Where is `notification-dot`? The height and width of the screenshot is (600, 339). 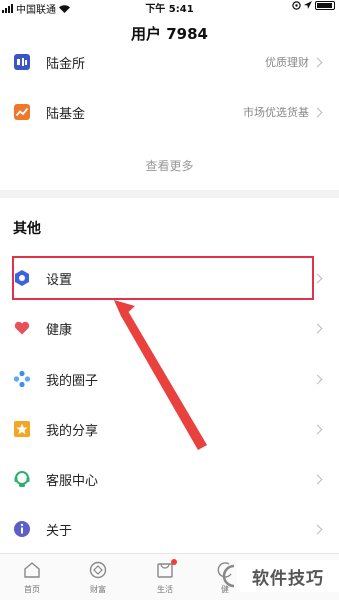 notification-dot is located at coordinates (174, 562).